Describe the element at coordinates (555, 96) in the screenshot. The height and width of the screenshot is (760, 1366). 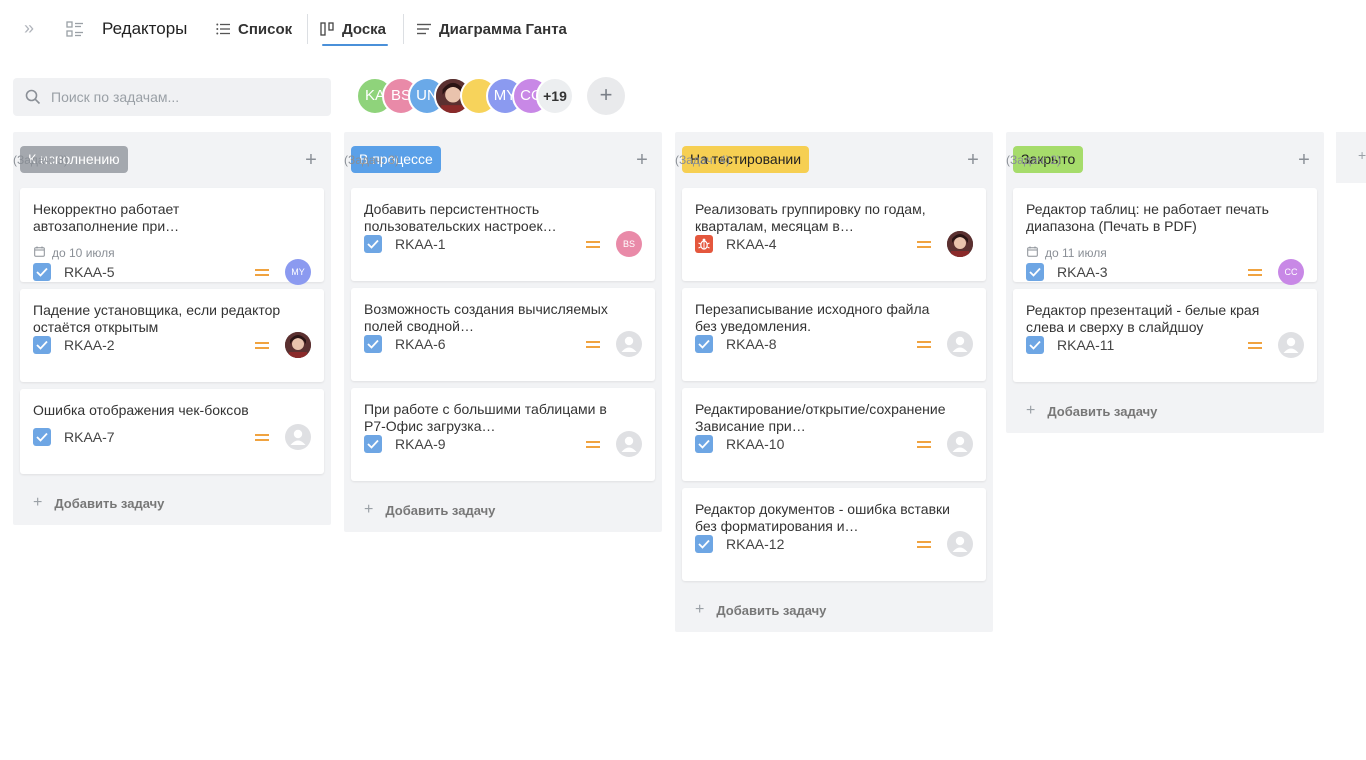
I see `more-members-badge: +19` at that location.